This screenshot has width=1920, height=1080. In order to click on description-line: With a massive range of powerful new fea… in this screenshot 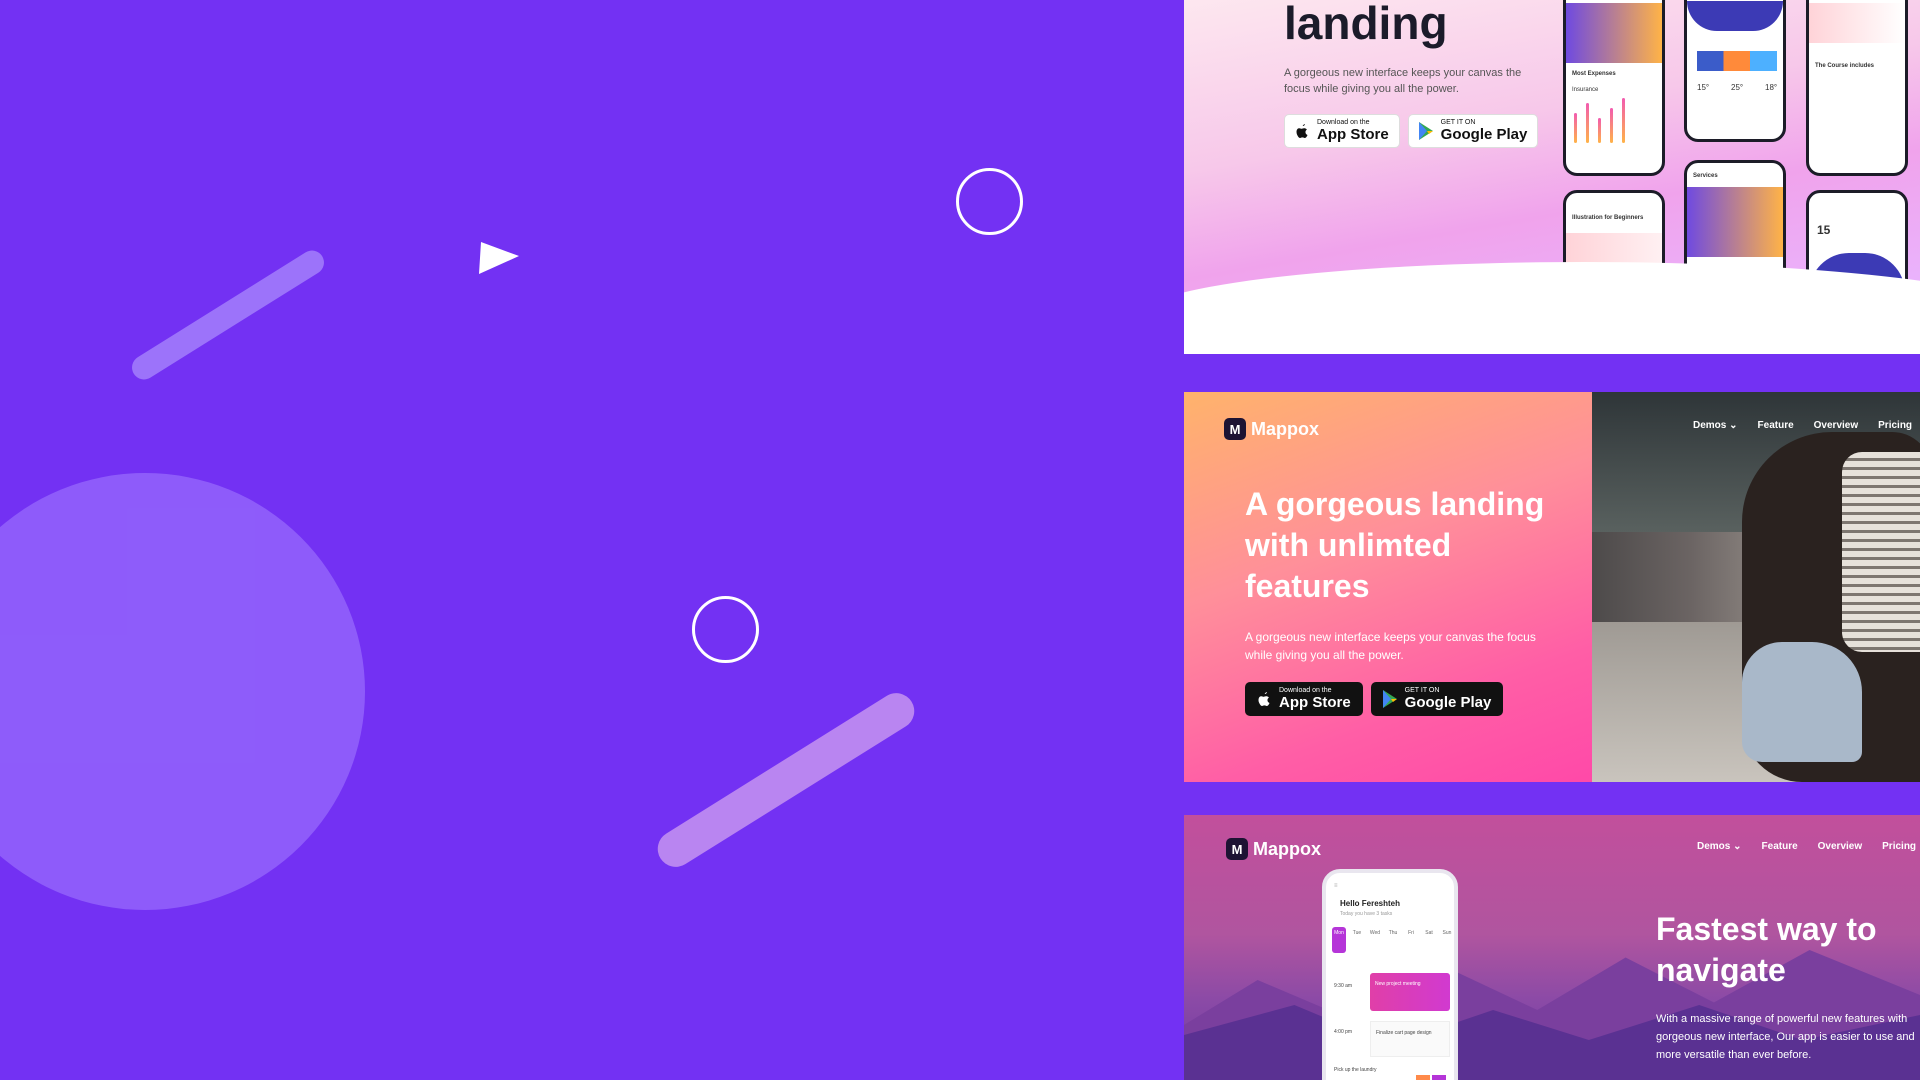, I will do `click(1782, 1019)`.